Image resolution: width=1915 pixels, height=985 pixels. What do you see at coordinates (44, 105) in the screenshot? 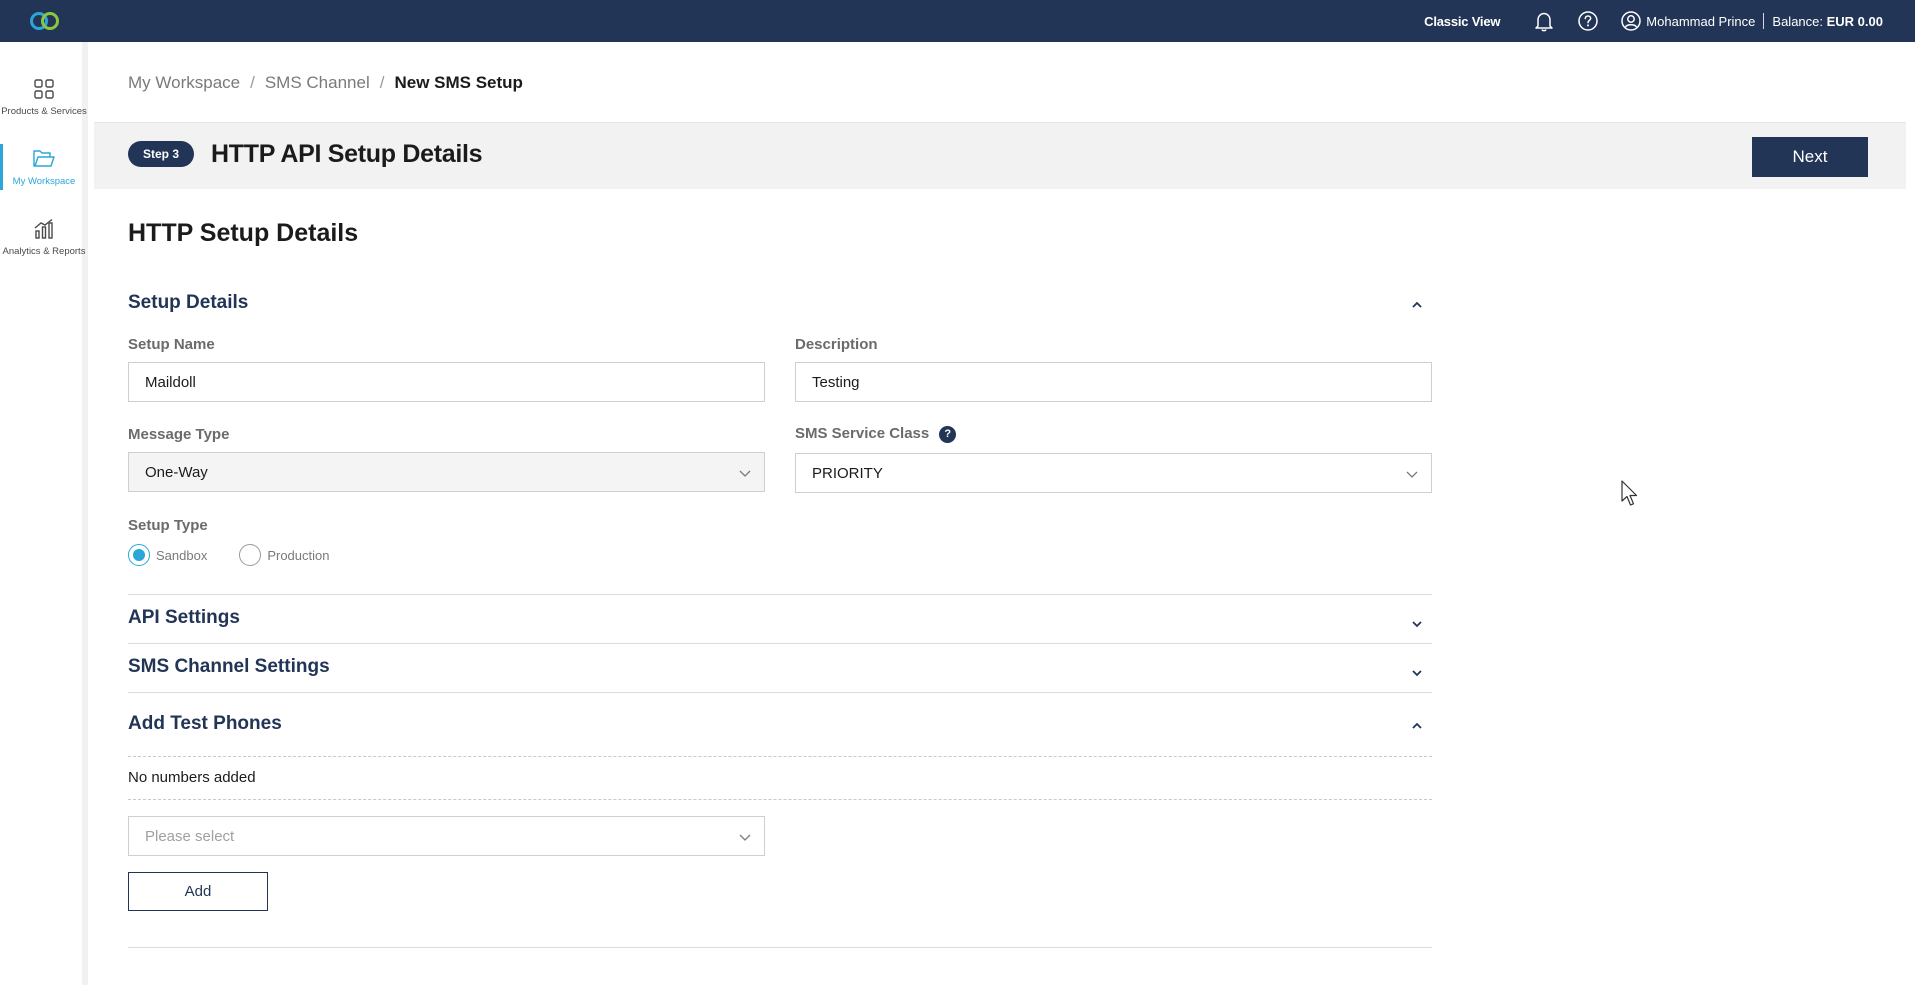
I see `sidebar-item-products-services: Products & Services` at bounding box center [44, 105].